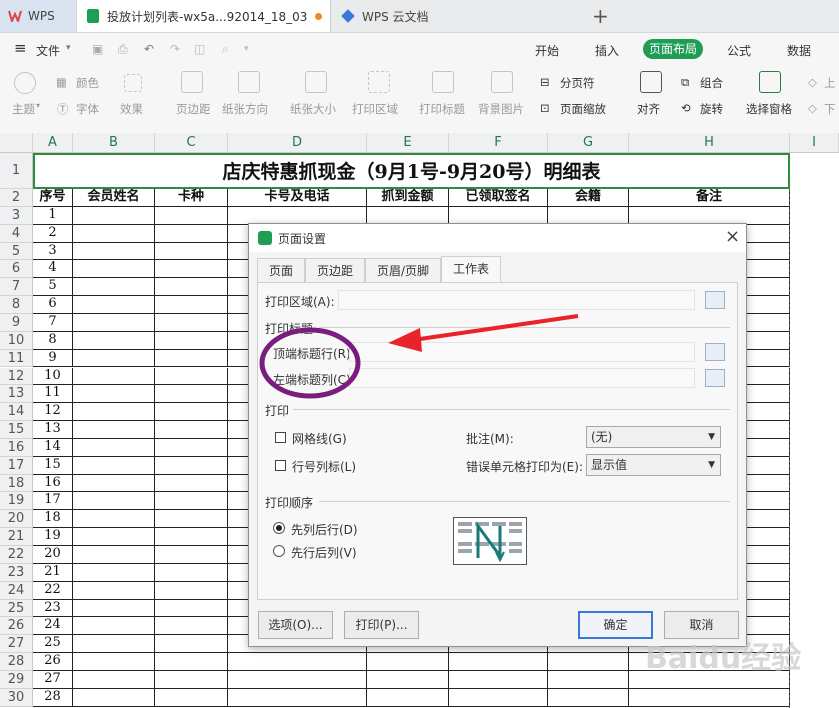  Describe the element at coordinates (490, 330) in the screenshot. I see `annotation-arrow-shaft` at that location.